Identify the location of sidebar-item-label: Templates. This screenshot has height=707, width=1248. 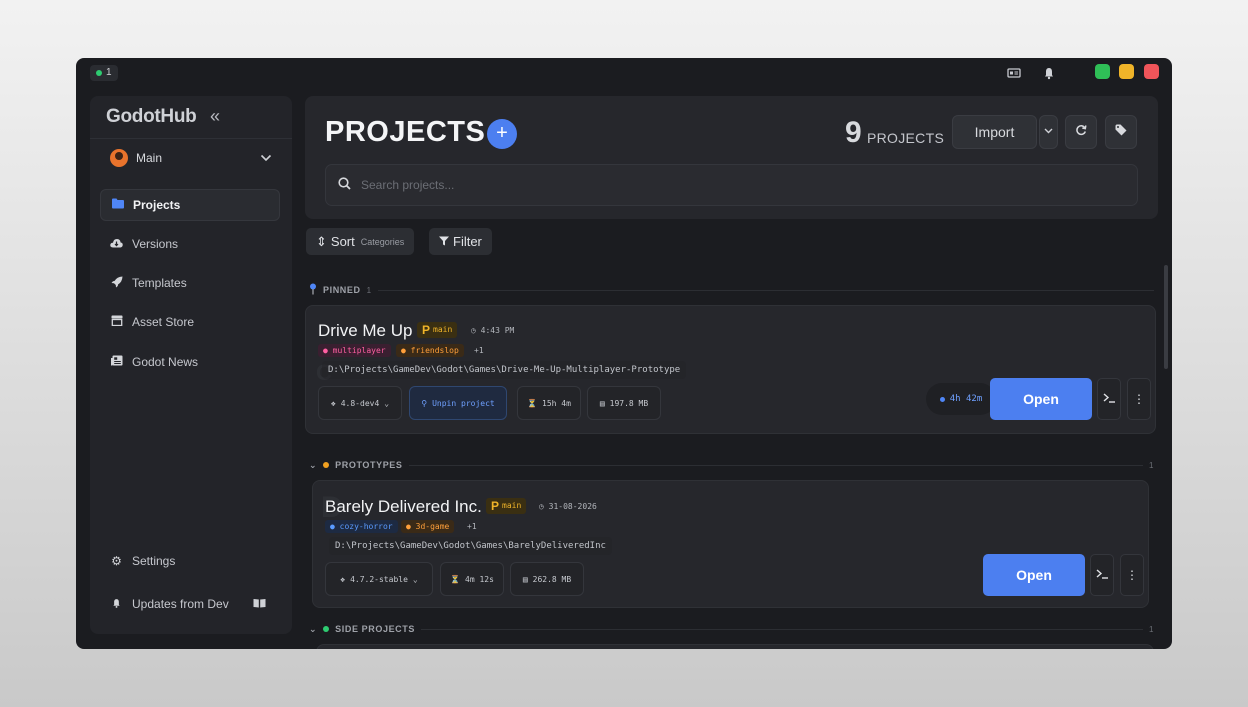
(159, 283).